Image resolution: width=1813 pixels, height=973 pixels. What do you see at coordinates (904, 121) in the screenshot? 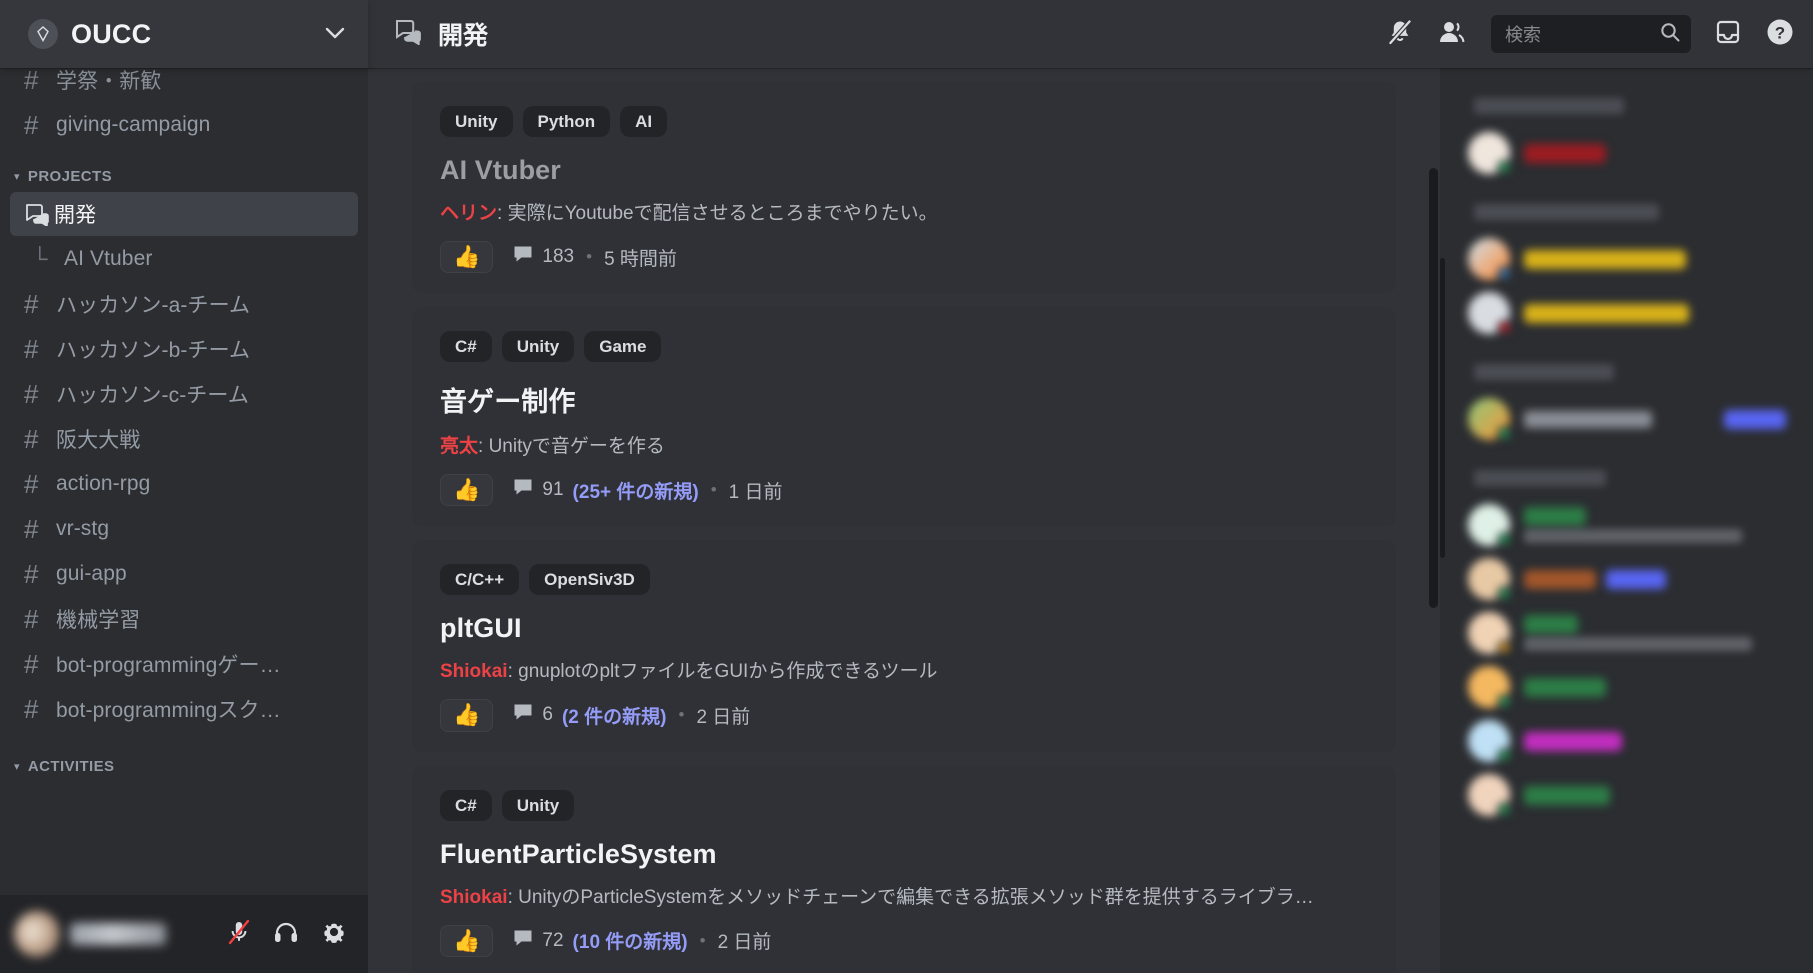
I see `post-tags: Unity Python AI` at bounding box center [904, 121].